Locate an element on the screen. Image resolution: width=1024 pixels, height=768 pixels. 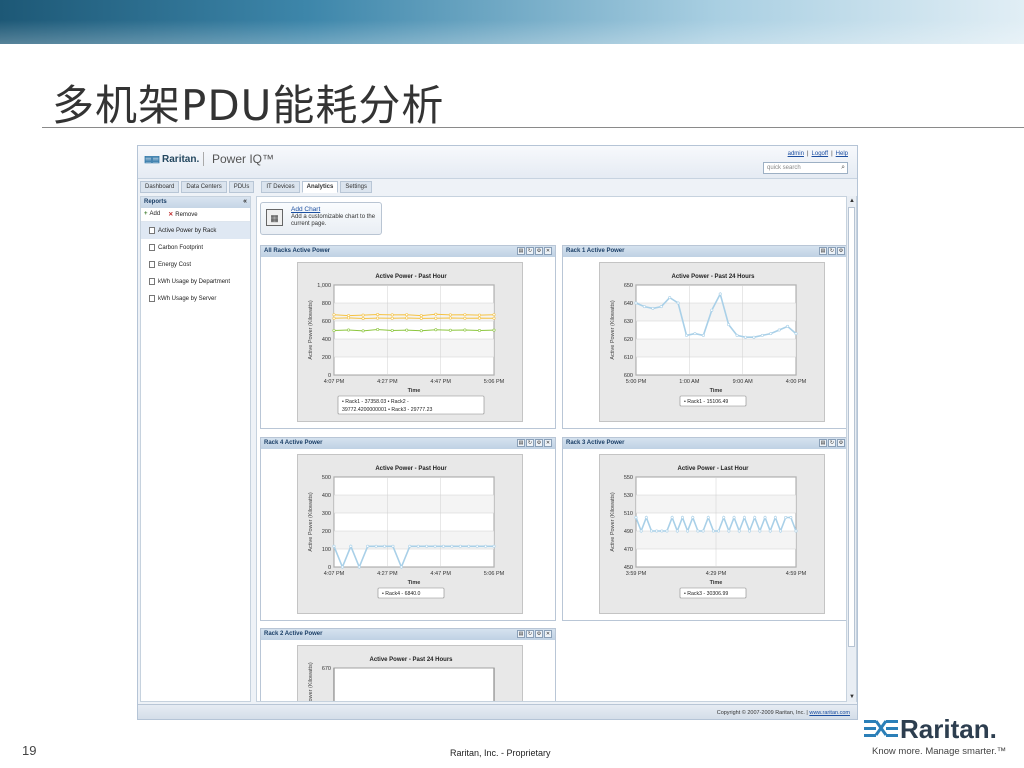
chart-add-icon: ▦ is located at coordinates (274, 217).